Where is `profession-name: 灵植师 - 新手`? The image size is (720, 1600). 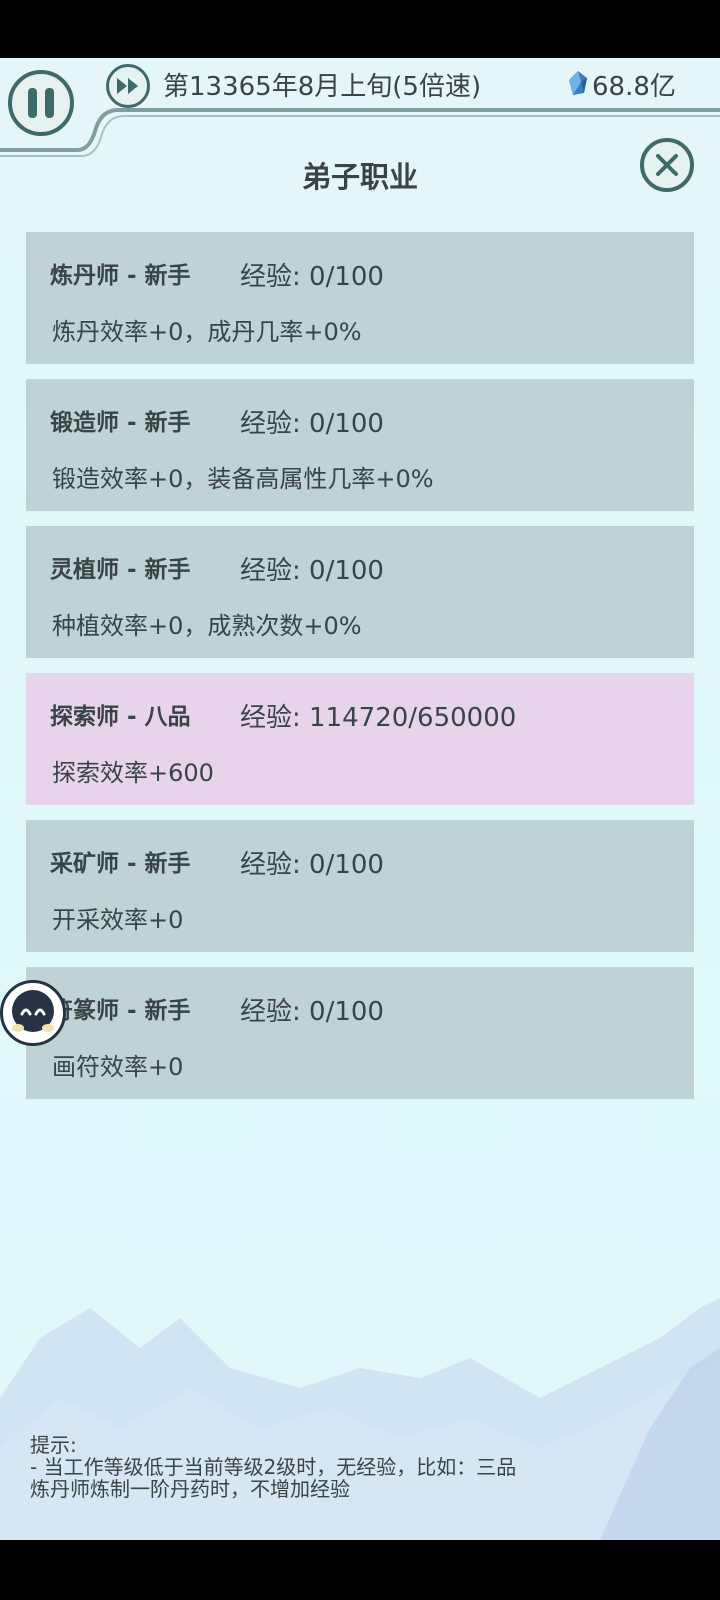 profession-name: 灵植师 - 新手 is located at coordinates (120, 570).